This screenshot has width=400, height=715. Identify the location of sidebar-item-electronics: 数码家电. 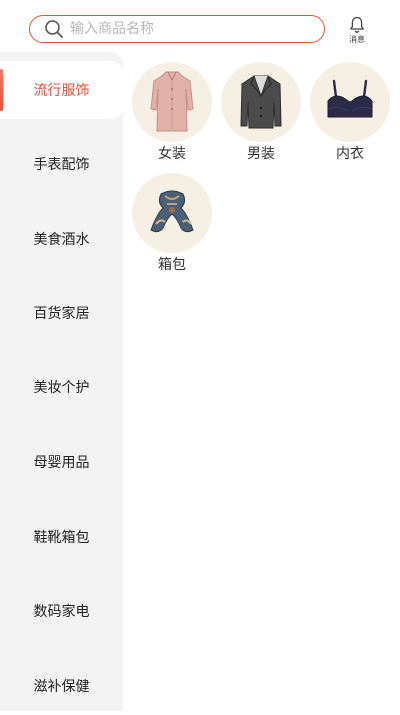
(61, 611).